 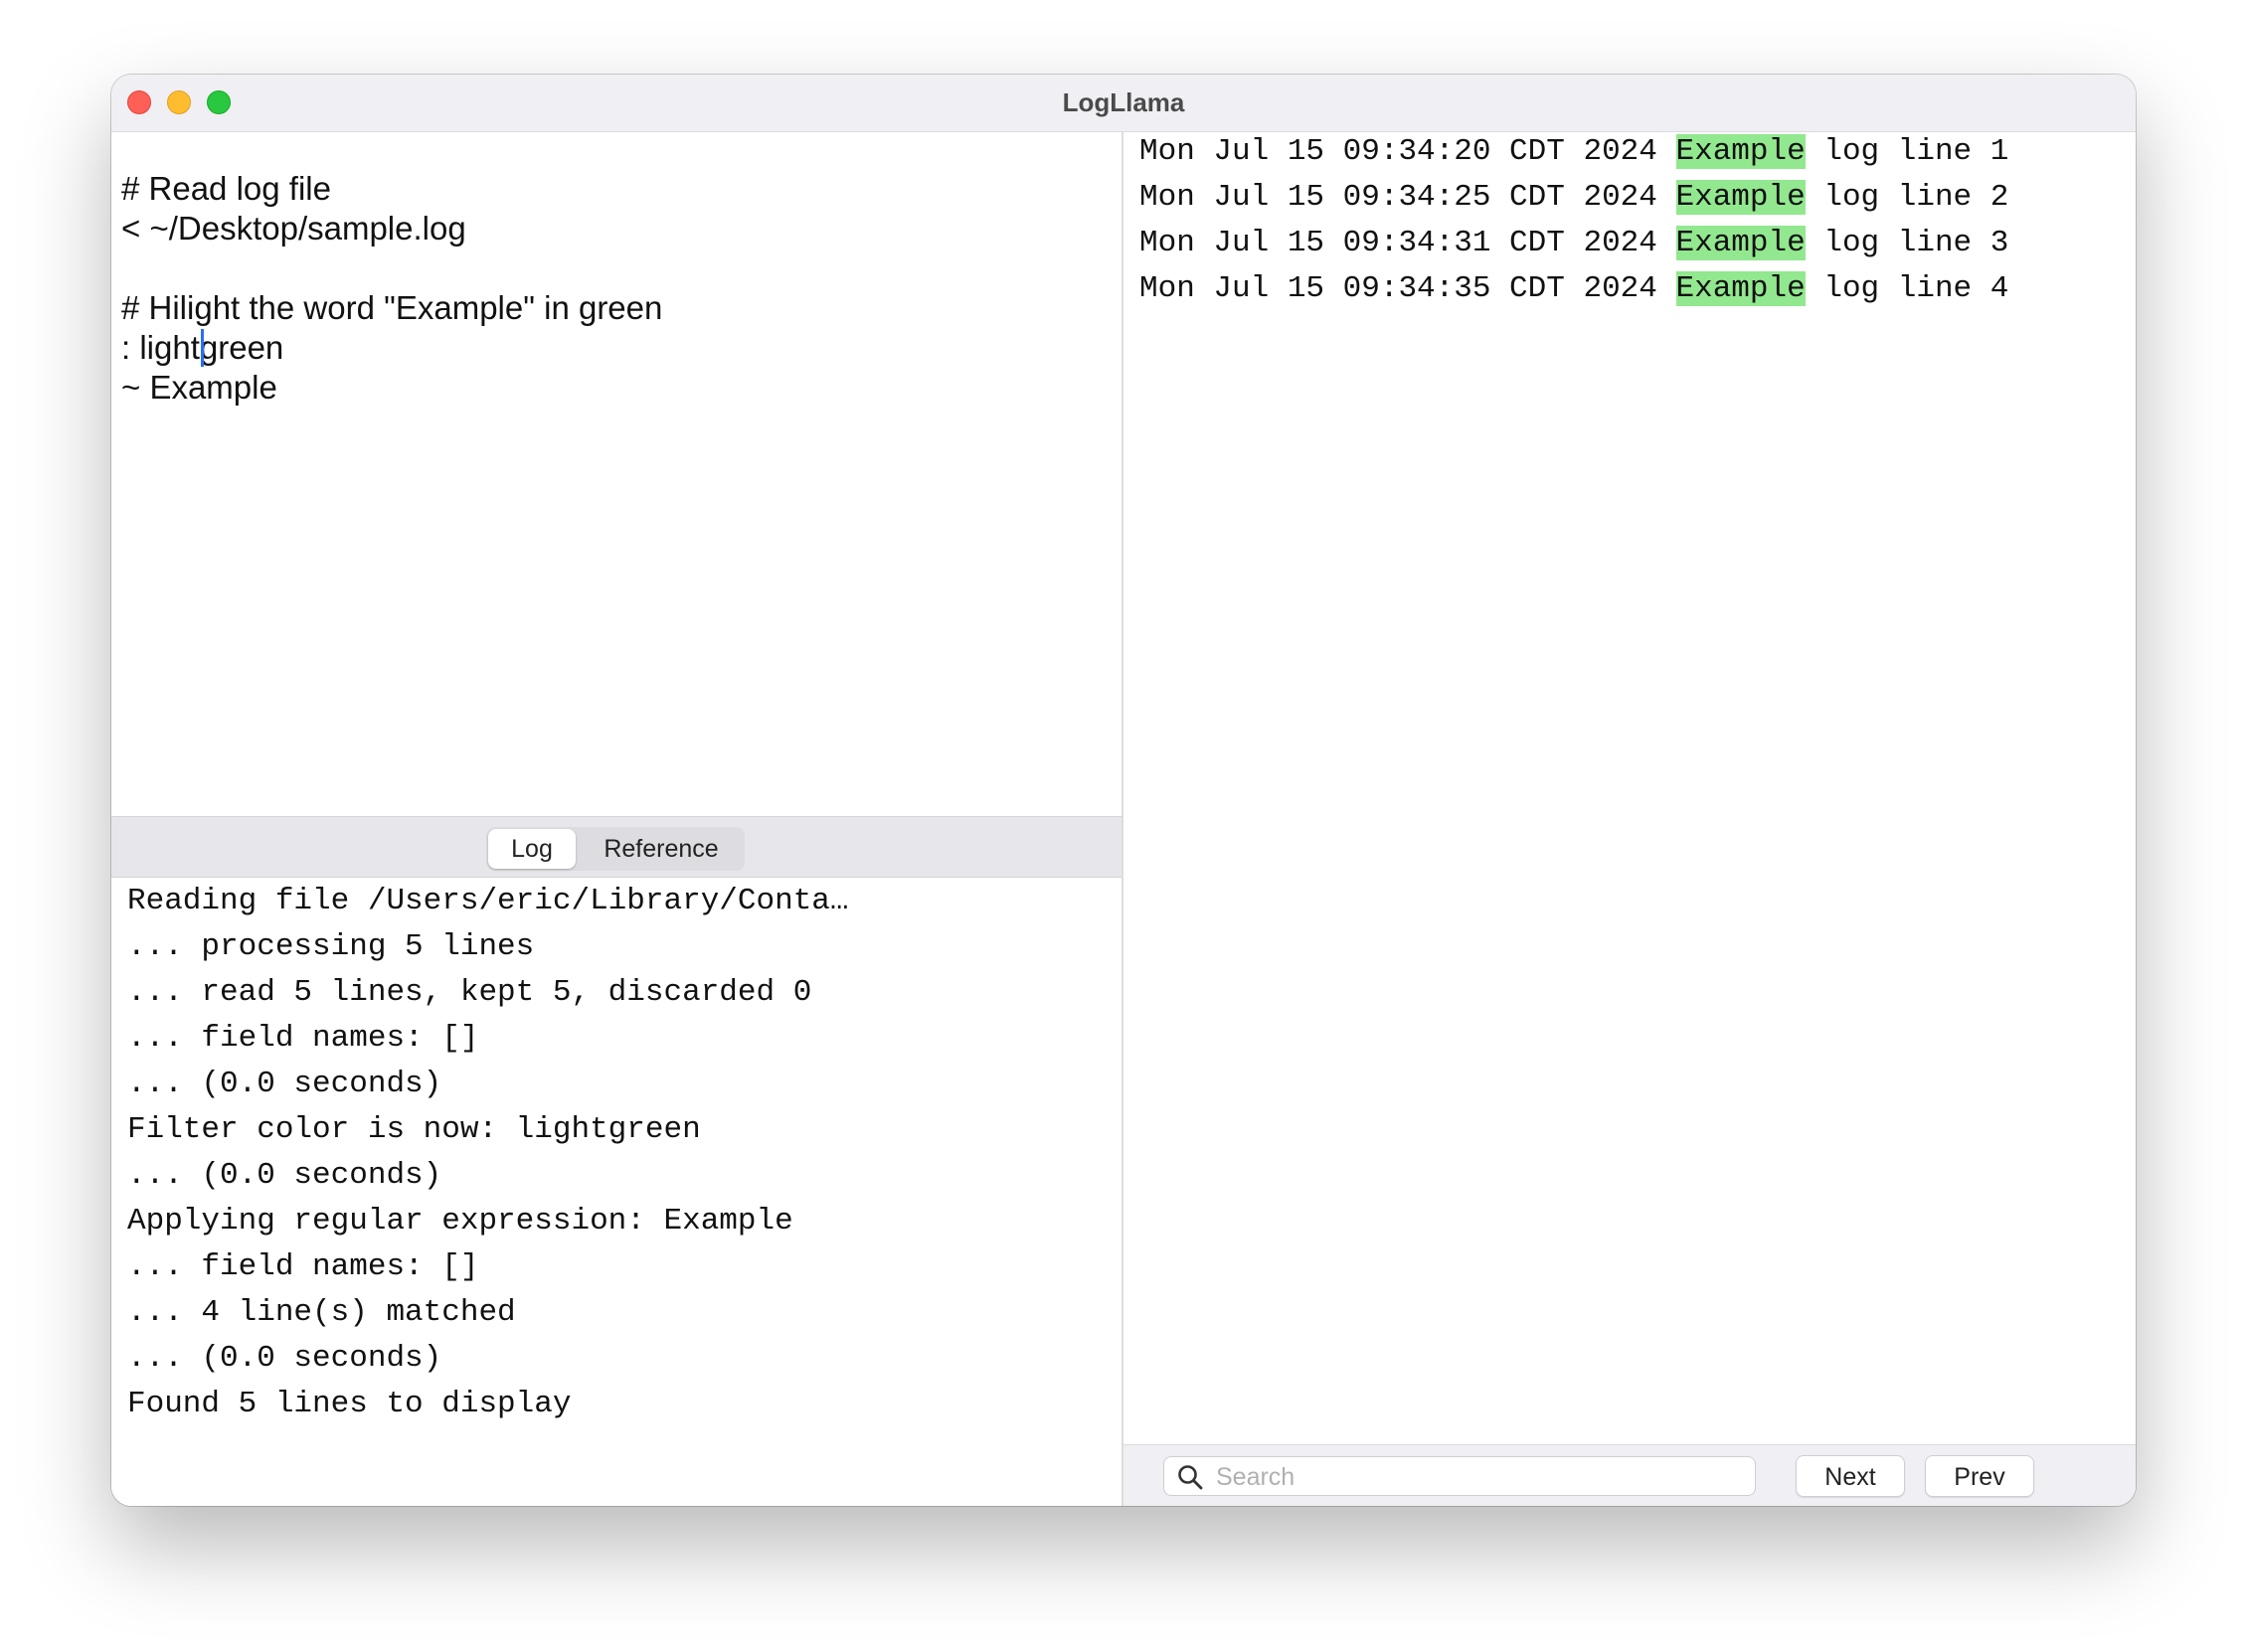 I want to click on search-field, so click(x=1459, y=1476).